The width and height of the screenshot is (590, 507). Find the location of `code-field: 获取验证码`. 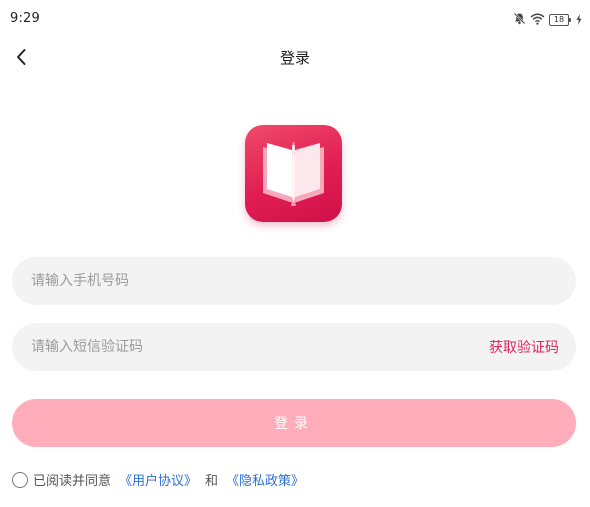

code-field: 获取验证码 is located at coordinates (294, 347).